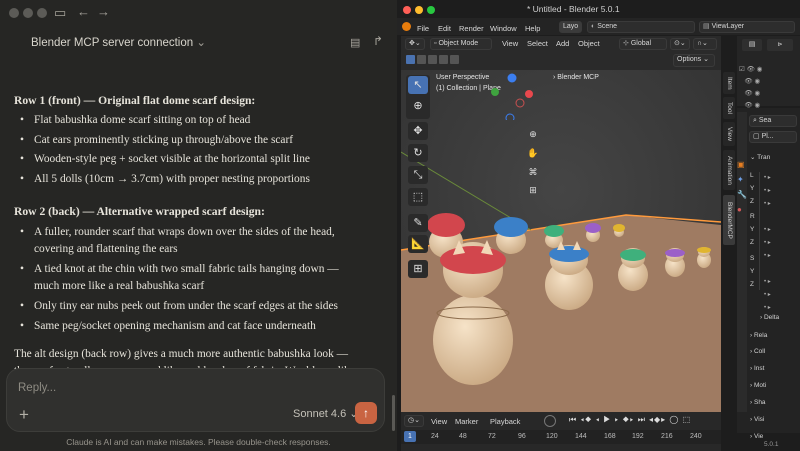  What do you see at coordinates (410, 436) in the screenshot?
I see `current-frame-indicator: 1` at bounding box center [410, 436].